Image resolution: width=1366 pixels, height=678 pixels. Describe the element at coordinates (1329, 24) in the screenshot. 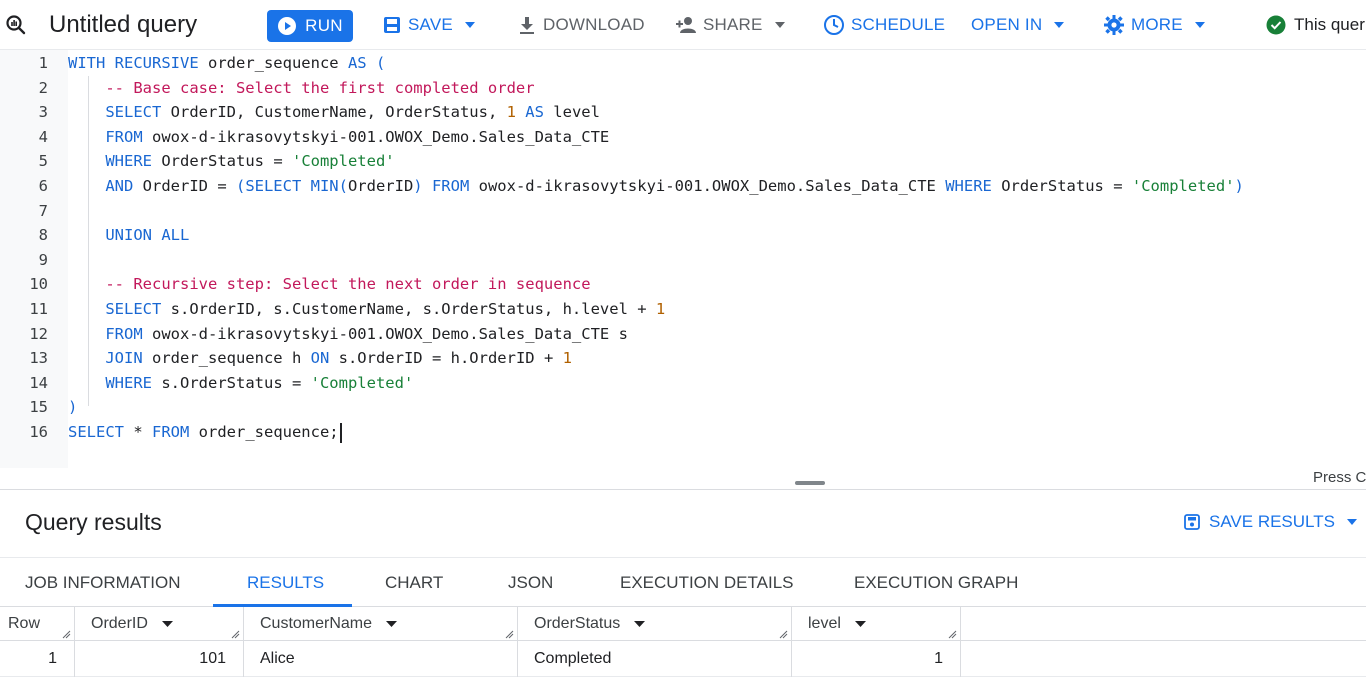

I see `status-text: This quer` at that location.